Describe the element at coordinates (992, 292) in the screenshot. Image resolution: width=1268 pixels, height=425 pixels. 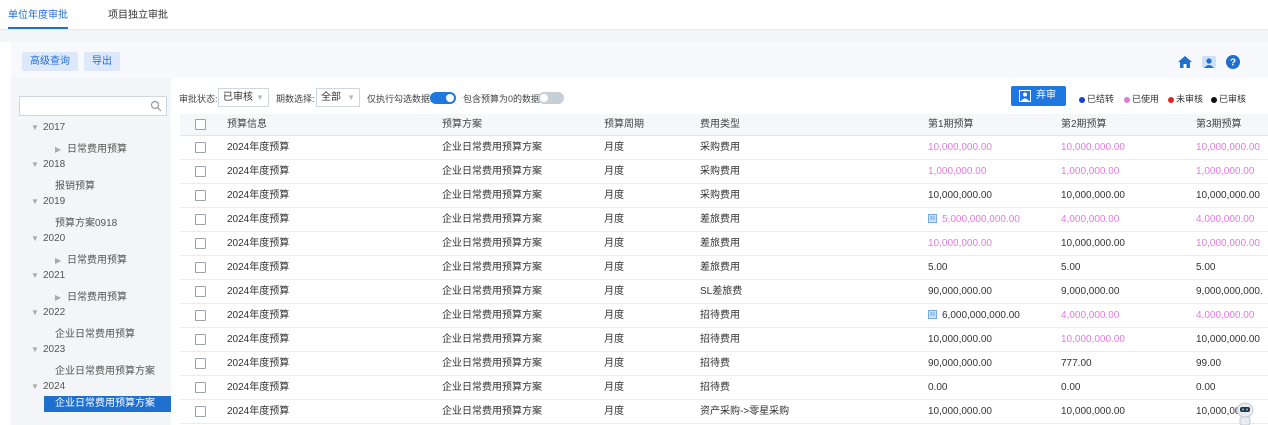
I see `period1-budget-cell: 90,000,000.00` at that location.